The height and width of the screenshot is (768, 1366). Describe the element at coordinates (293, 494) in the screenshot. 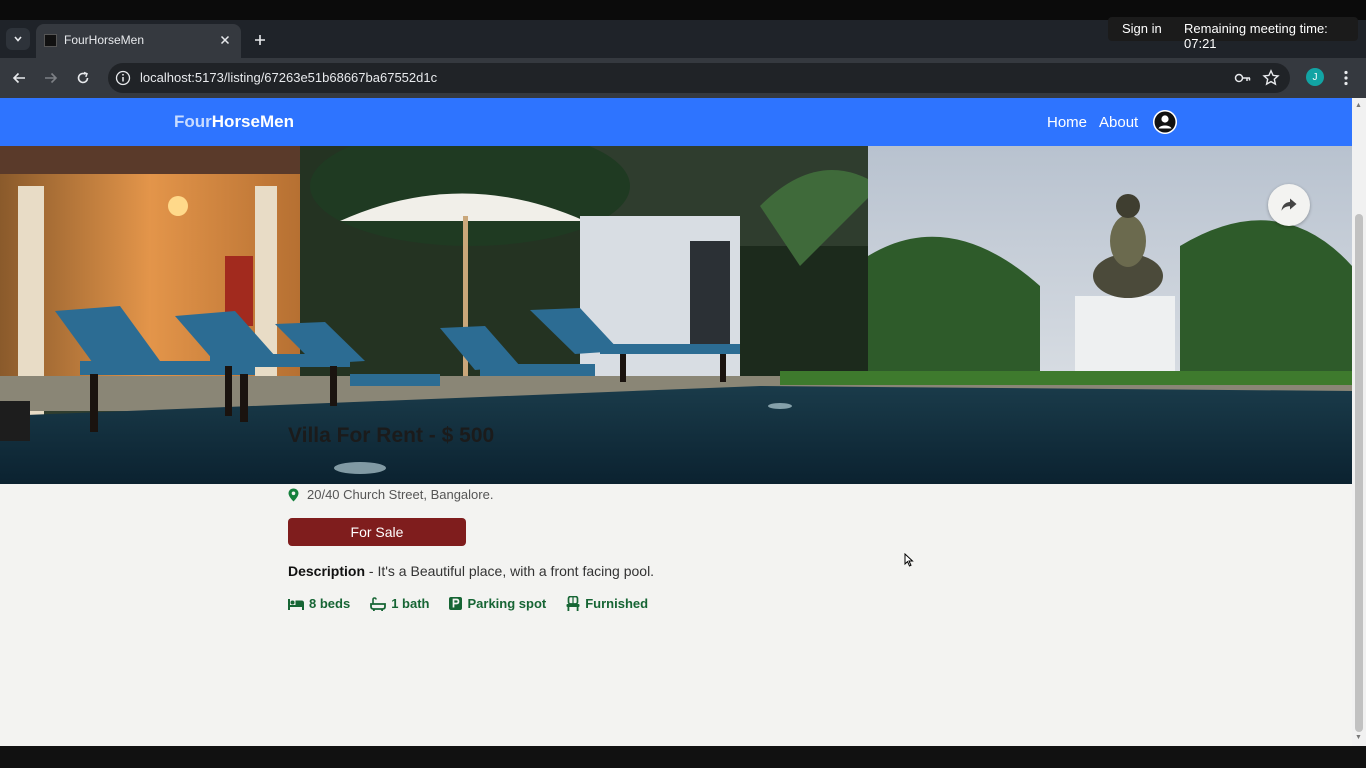

I see `map-pin-icon` at that location.